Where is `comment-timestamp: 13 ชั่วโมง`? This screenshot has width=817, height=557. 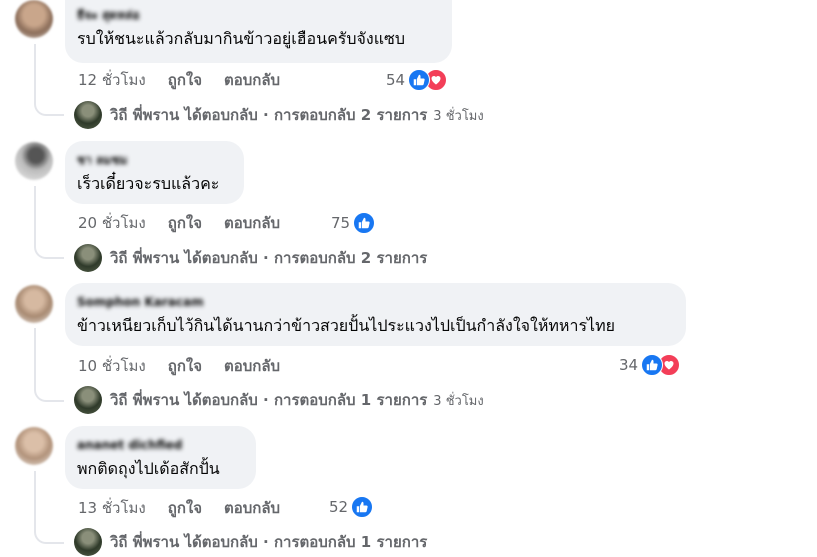
comment-timestamp: 13 ชั่วโมง is located at coordinates (112, 508).